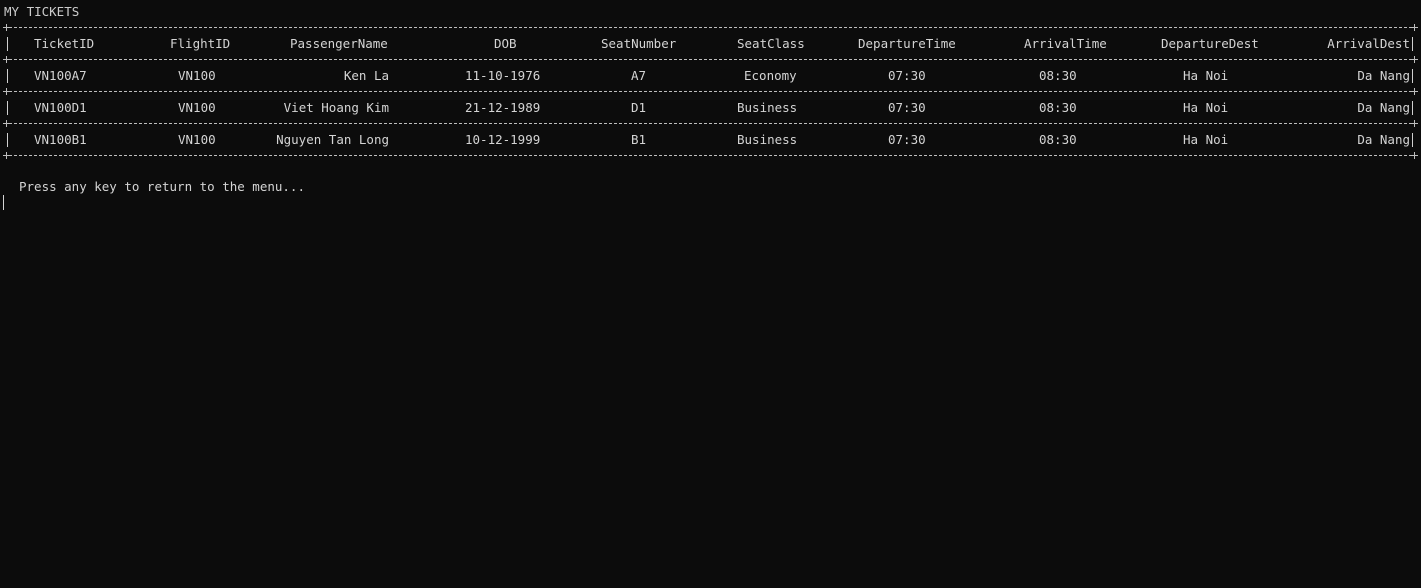 Image resolution: width=1421 pixels, height=588 pixels. Describe the element at coordinates (339, 43) in the screenshot. I see `header-passengername: PassengerName` at that location.